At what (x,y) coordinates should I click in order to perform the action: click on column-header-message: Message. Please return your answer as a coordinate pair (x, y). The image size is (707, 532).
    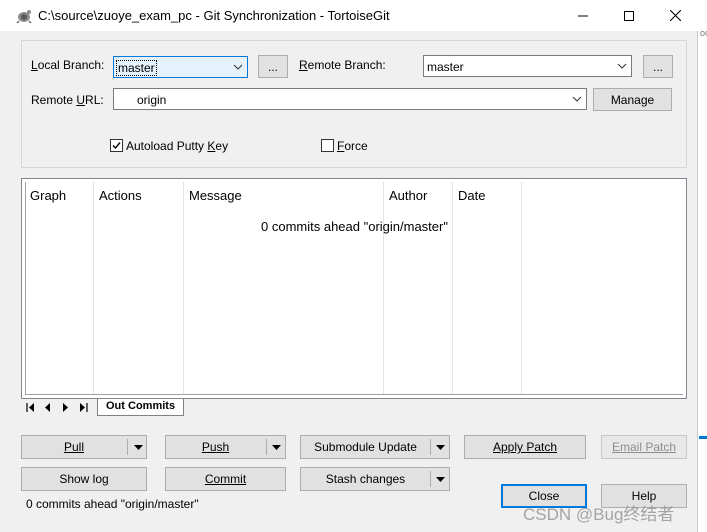
    Looking at the image, I should click on (215, 195).